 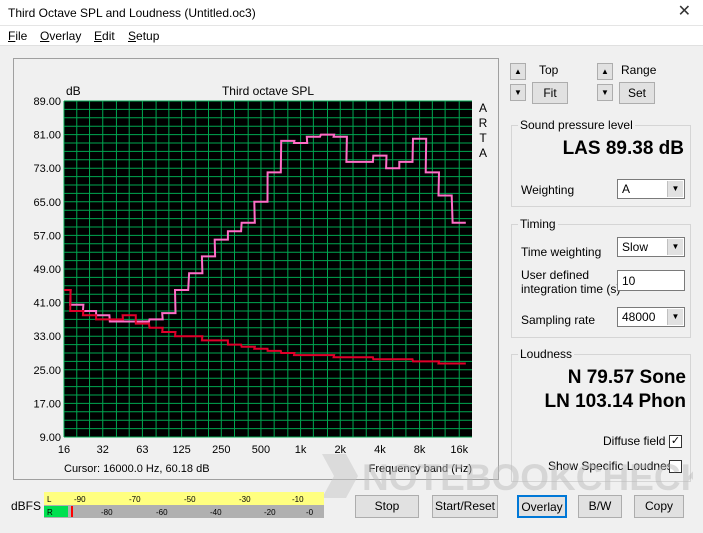 What do you see at coordinates (47, 270) in the screenshot?
I see `y-tick-label: 49.00` at bounding box center [47, 270].